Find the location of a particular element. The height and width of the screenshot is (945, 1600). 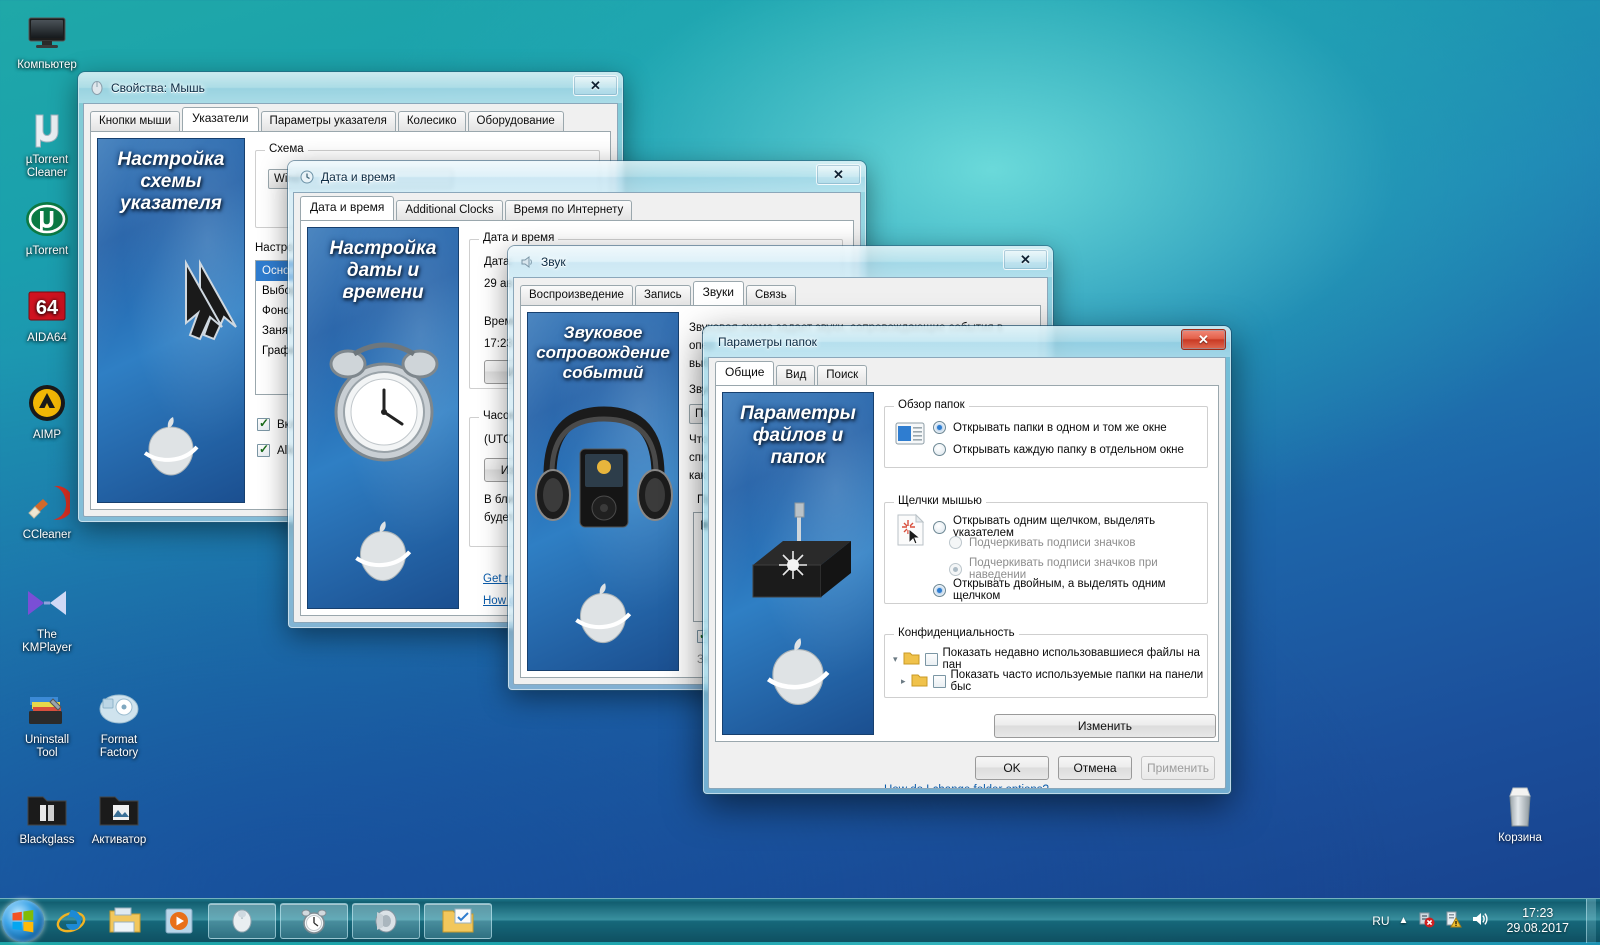

system-tray: RU ▲ 17:23 29.08.2017 is located at coordinates (1486, 920).